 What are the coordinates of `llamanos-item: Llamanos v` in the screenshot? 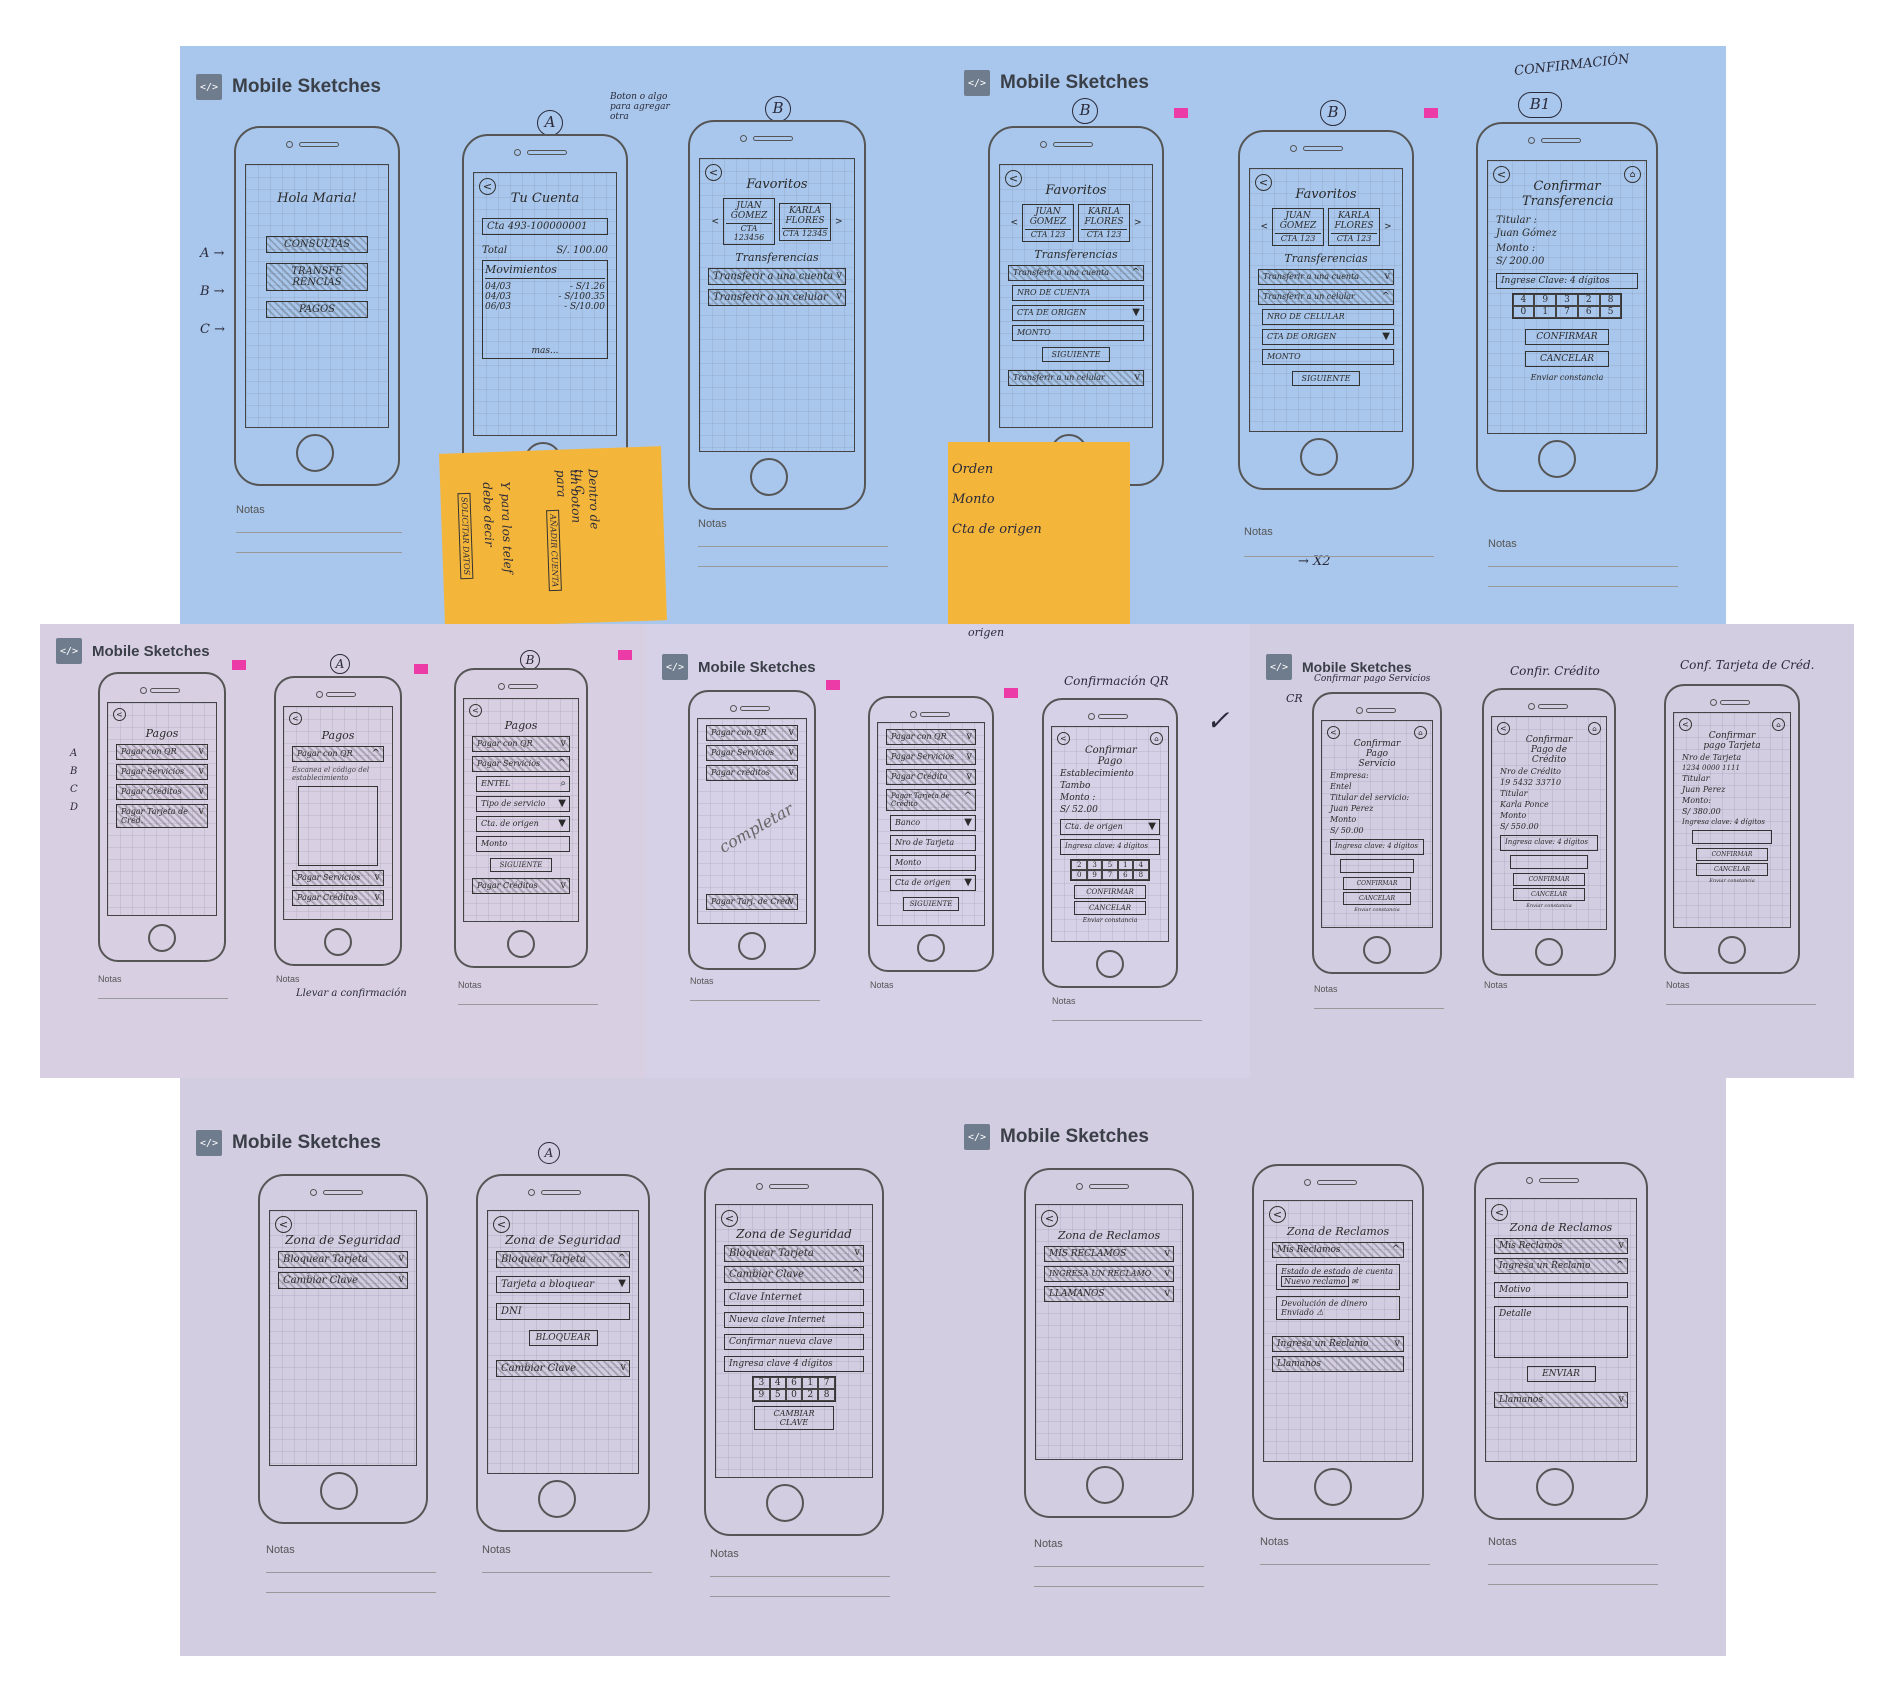 It's located at (1561, 1400).